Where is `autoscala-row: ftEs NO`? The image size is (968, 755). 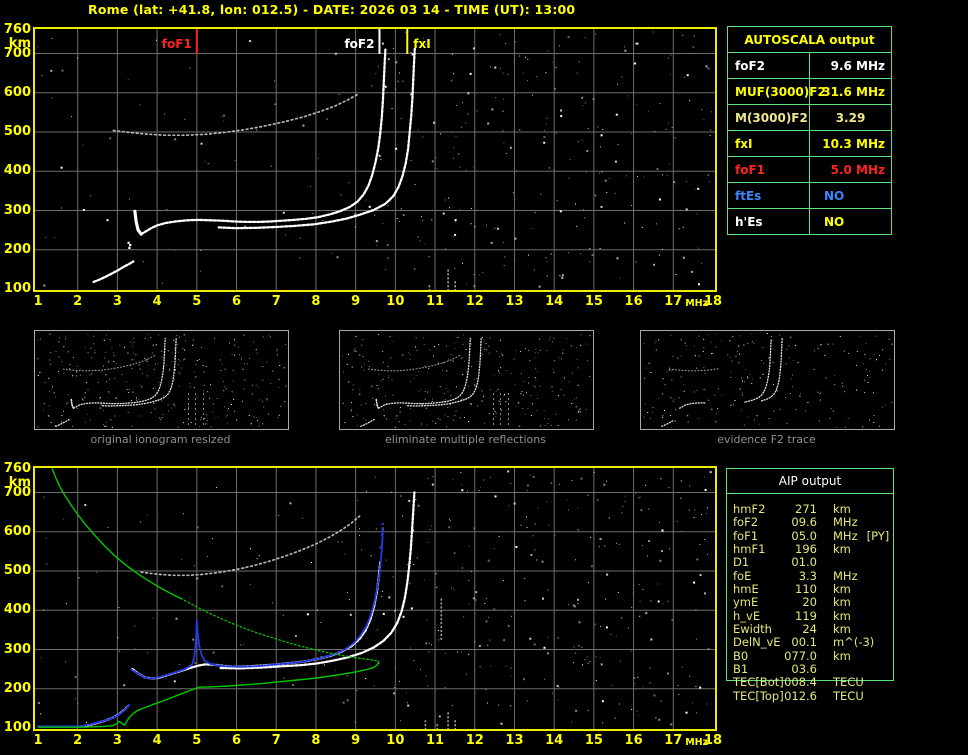 autoscala-row: ftEs NO is located at coordinates (809, 195).